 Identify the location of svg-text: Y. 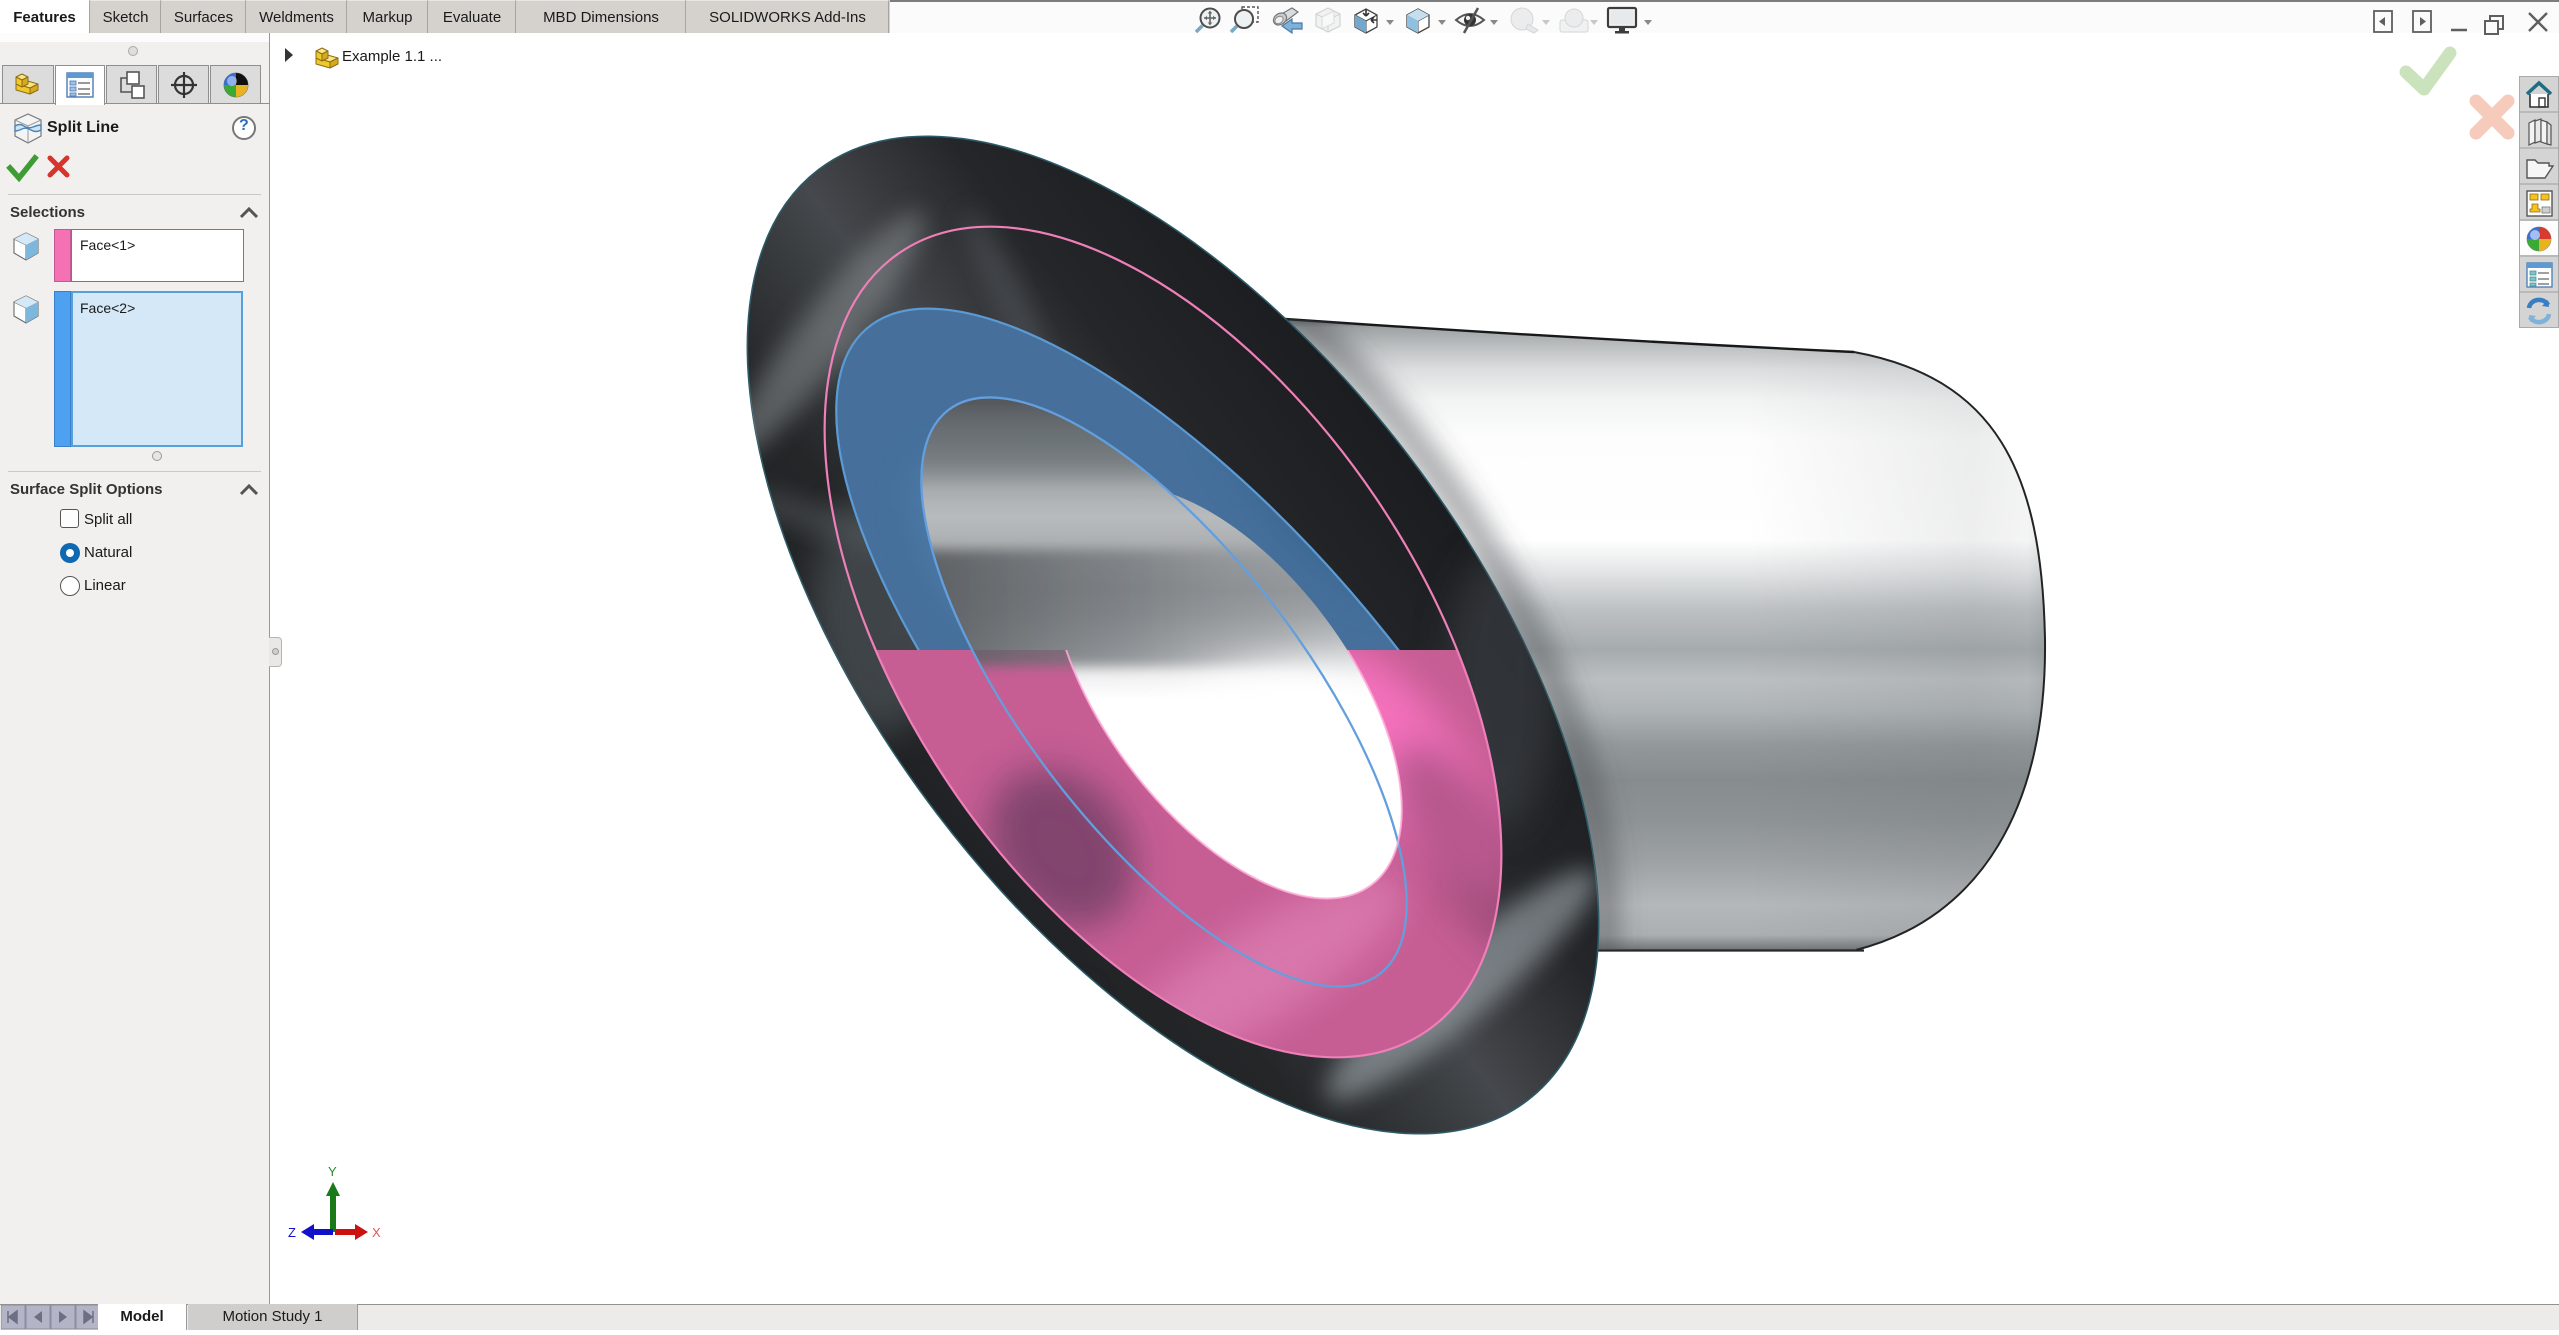
(332, 1171).